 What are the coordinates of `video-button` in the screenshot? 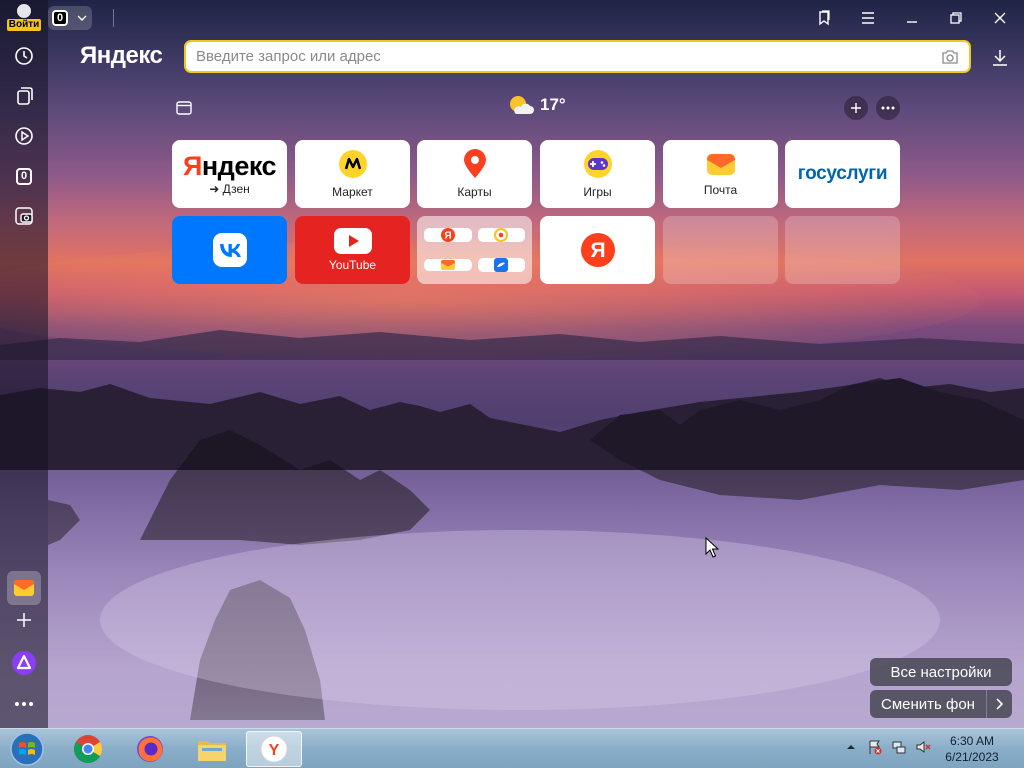 It's located at (24, 136).